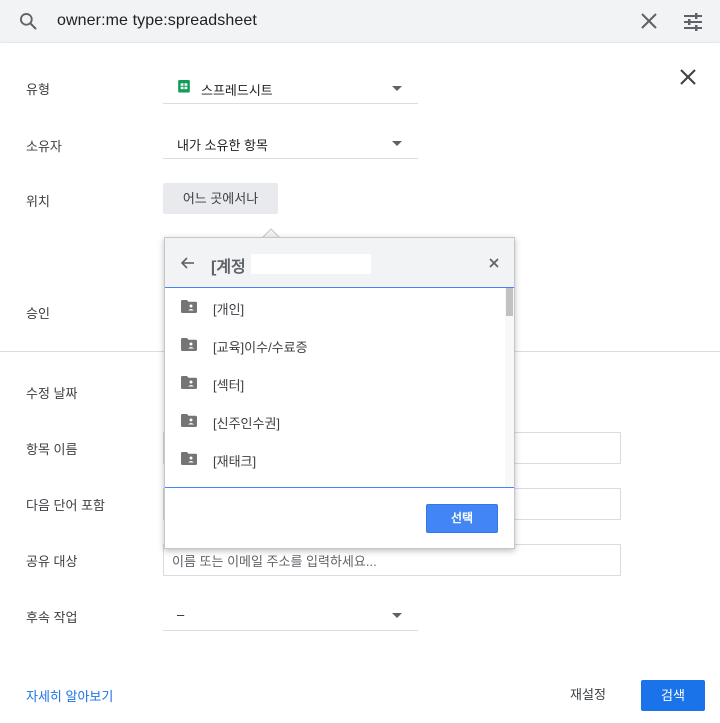 This screenshot has width=720, height=723. What do you see at coordinates (52, 561) in the screenshot?
I see `shared-with-label: 공유 대상` at bounding box center [52, 561].